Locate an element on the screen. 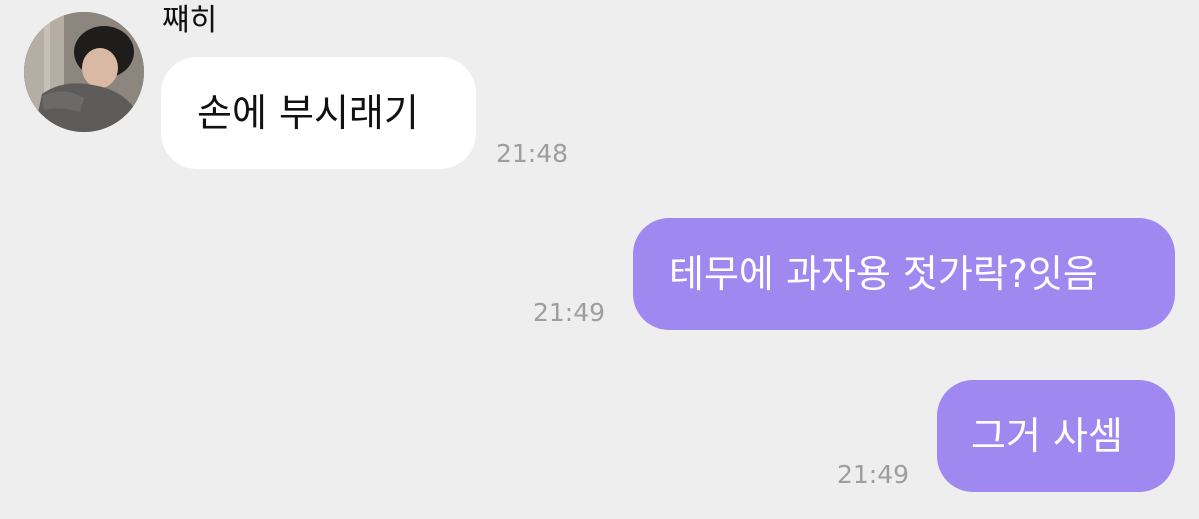 The width and height of the screenshot is (1199, 519). sender-name: 쨰히 is located at coordinates (190, 20).